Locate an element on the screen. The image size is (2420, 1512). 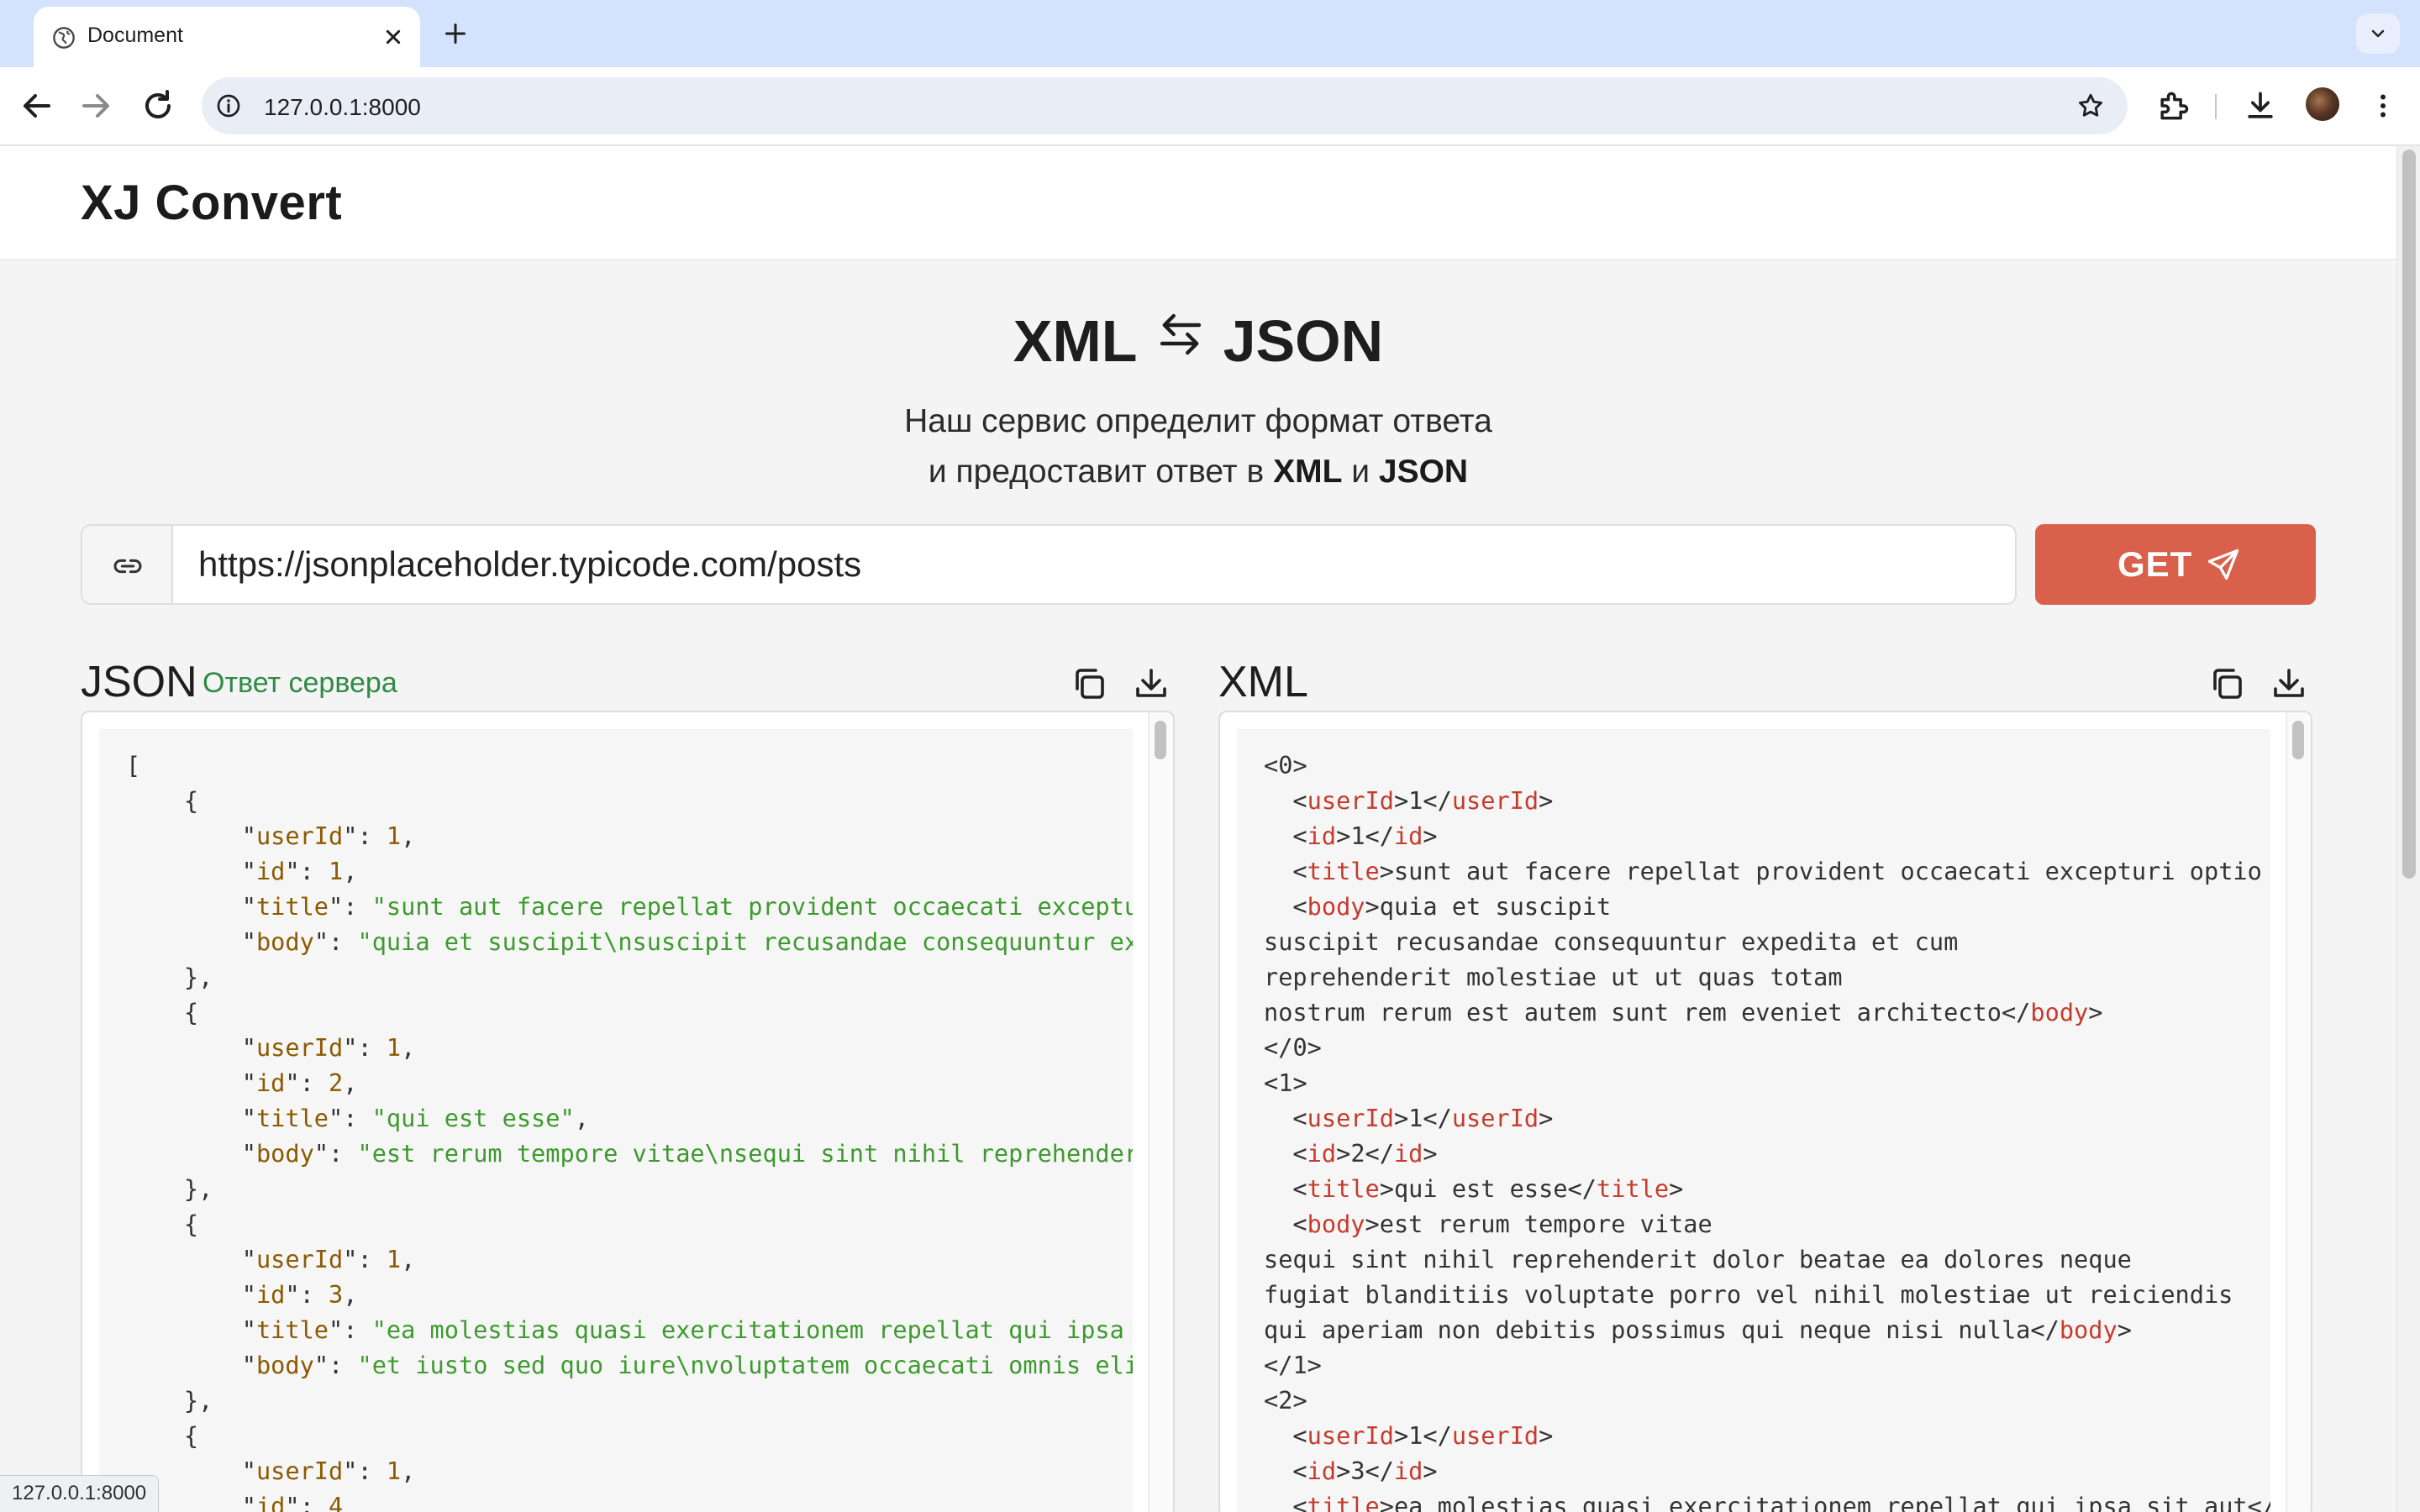
swap-arrows-icon is located at coordinates (1180, 341).